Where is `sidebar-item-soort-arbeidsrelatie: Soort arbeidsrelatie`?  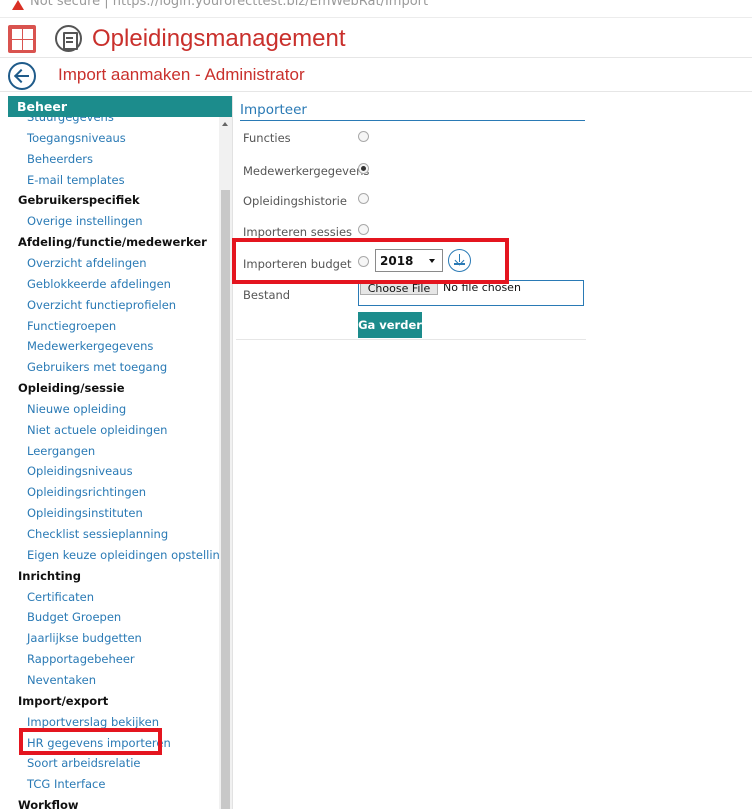 sidebar-item-soort-arbeidsrelatie: Soort arbeidsrelatie is located at coordinates (74, 763).